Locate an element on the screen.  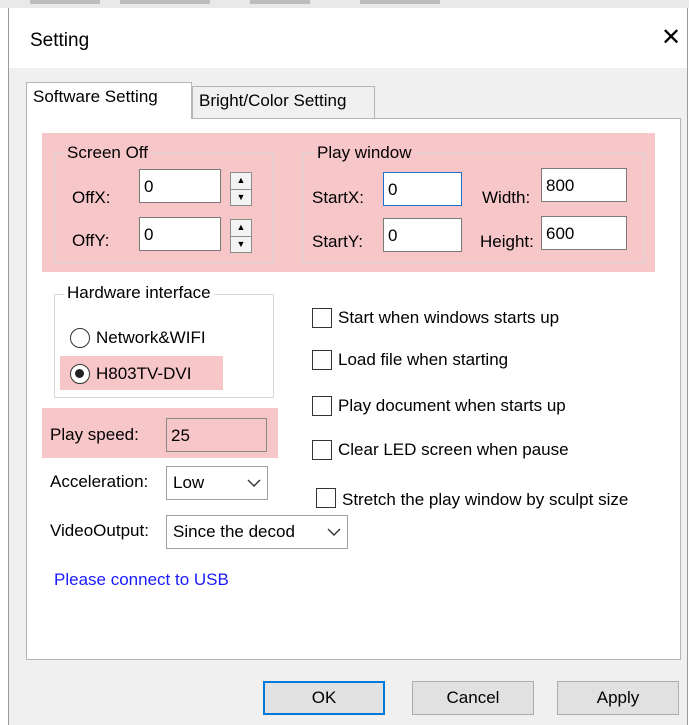
tab-software-setting: Software Setting is located at coordinates (109, 100).